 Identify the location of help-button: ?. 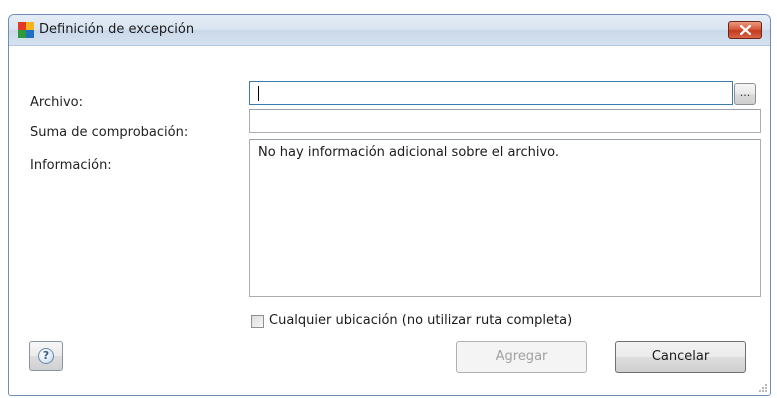
(46, 356).